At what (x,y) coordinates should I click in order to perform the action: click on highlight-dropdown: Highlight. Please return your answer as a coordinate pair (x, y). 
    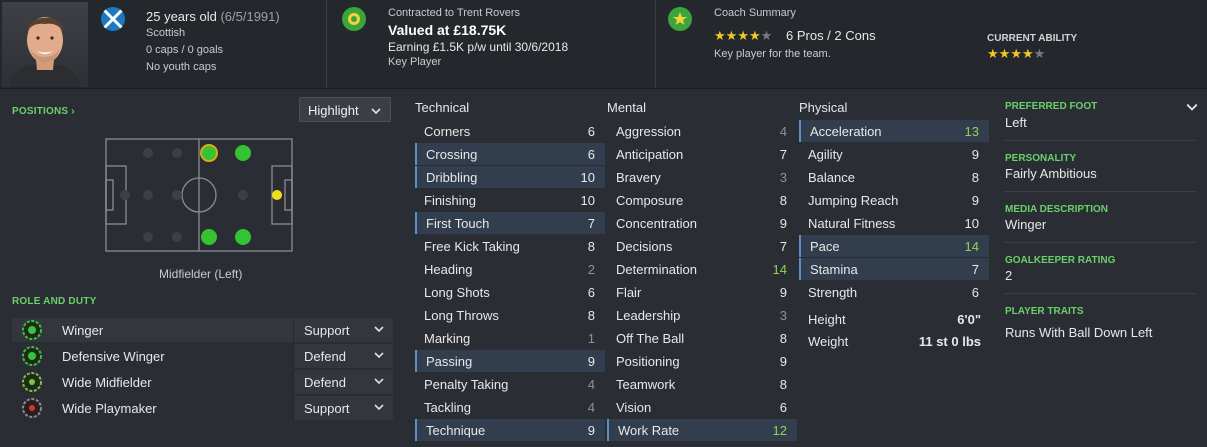
    Looking at the image, I should click on (345, 109).